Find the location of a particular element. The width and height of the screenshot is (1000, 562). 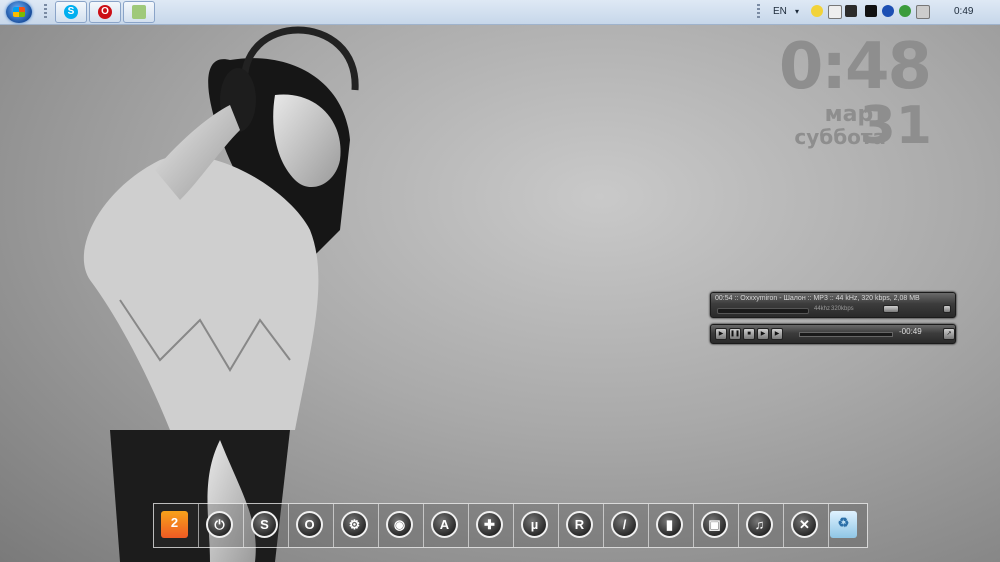

aimp-icon: A is located at coordinates (444, 524).